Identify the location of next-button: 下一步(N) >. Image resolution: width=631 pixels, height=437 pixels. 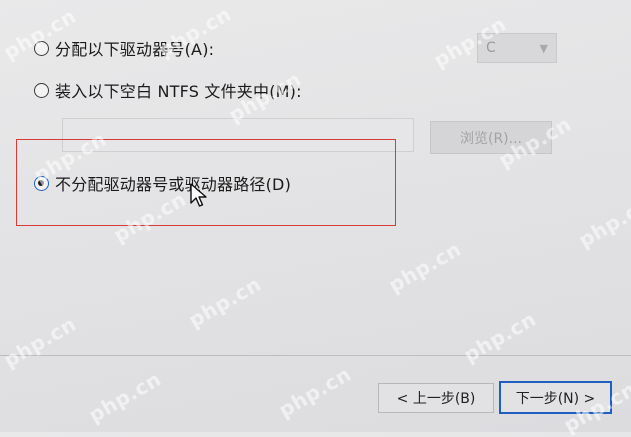
(555, 397).